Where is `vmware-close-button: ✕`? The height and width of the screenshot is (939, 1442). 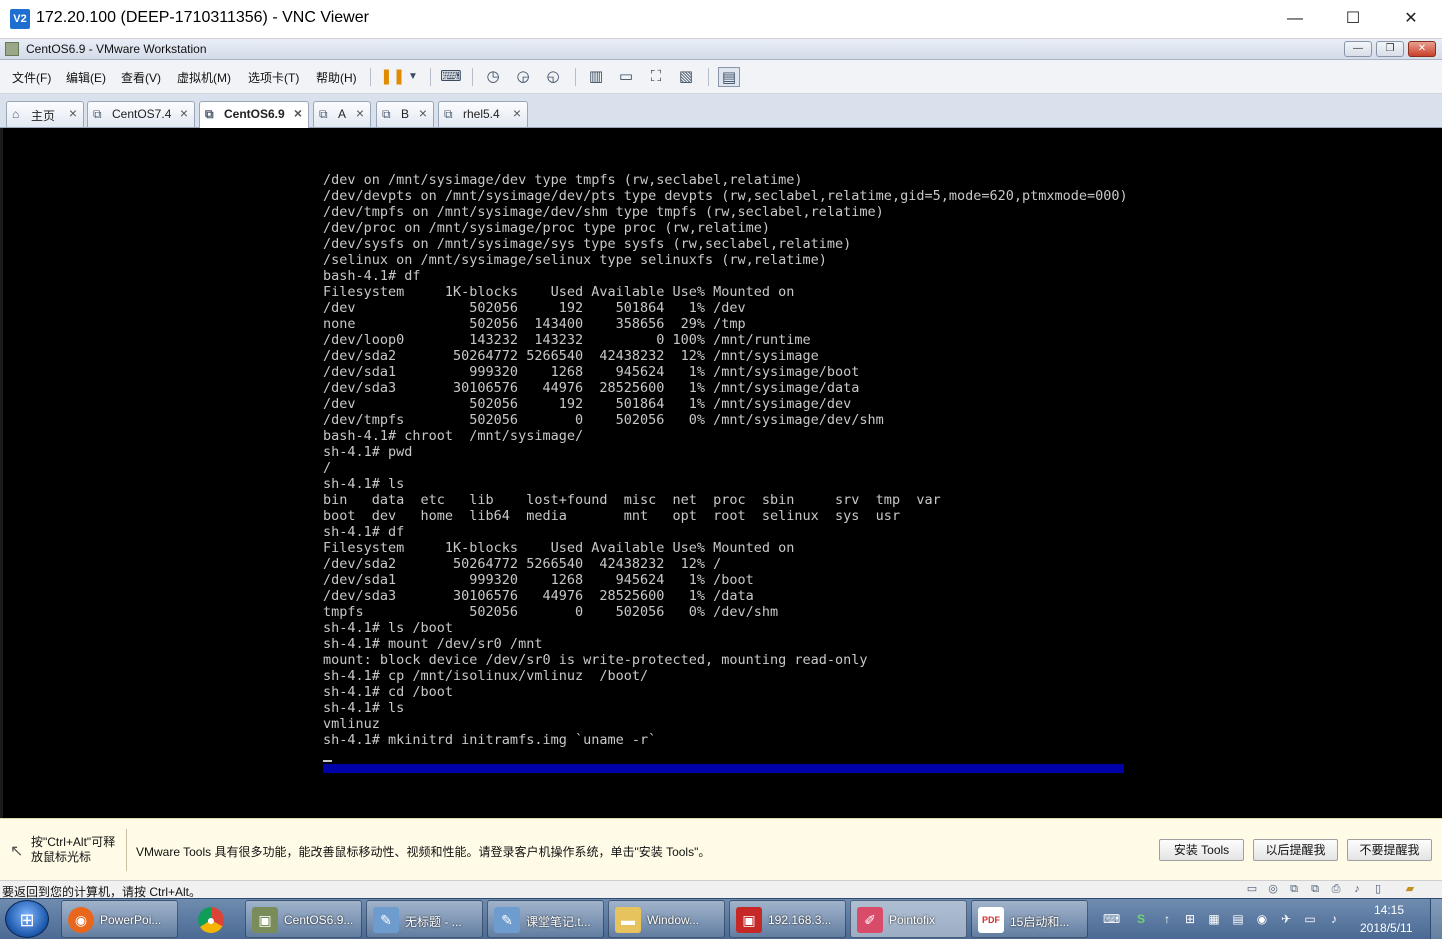 vmware-close-button: ✕ is located at coordinates (1422, 49).